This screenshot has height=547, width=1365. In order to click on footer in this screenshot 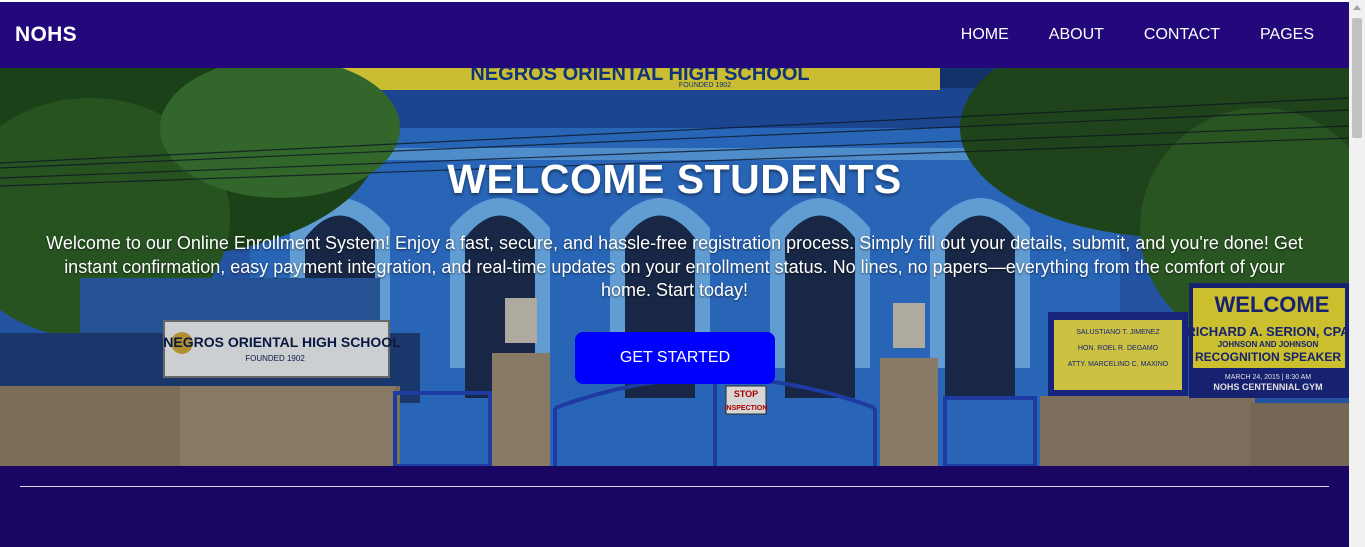, I will do `click(674, 506)`.